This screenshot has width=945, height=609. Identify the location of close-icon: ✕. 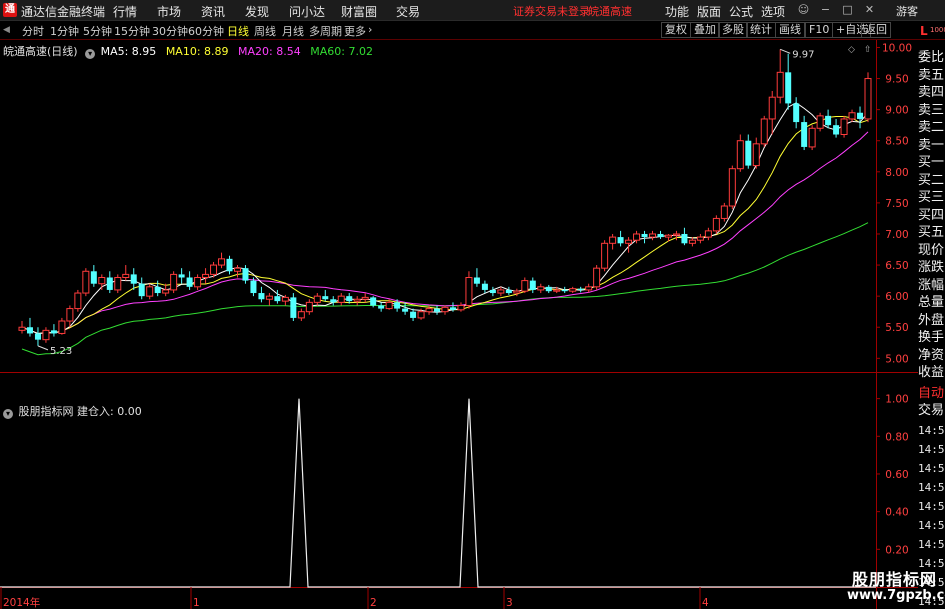
(869, 9).